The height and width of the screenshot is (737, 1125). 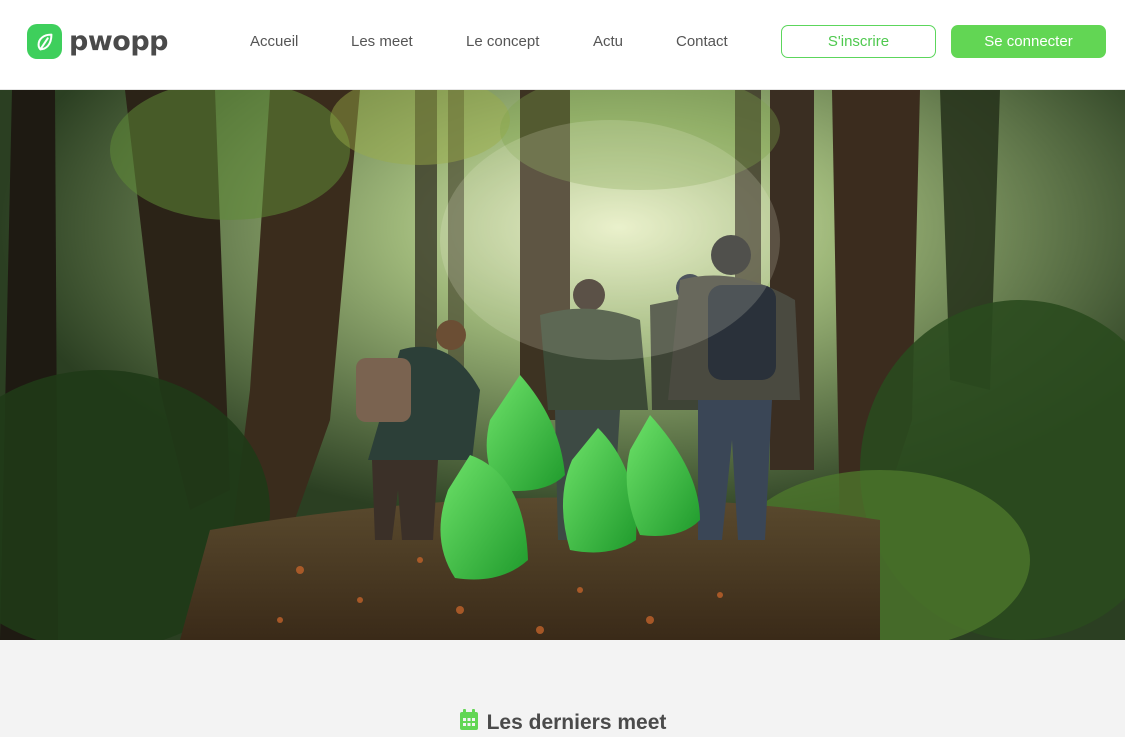 What do you see at coordinates (118, 41) in the screenshot?
I see `brand-name: pwopp` at bounding box center [118, 41].